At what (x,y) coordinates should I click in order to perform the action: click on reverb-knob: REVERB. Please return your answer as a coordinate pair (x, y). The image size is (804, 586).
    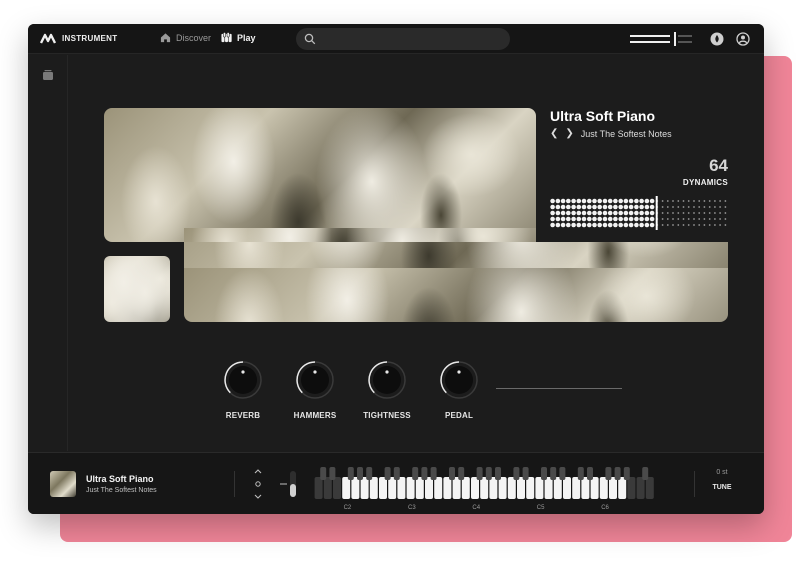
    Looking at the image, I should click on (243, 390).